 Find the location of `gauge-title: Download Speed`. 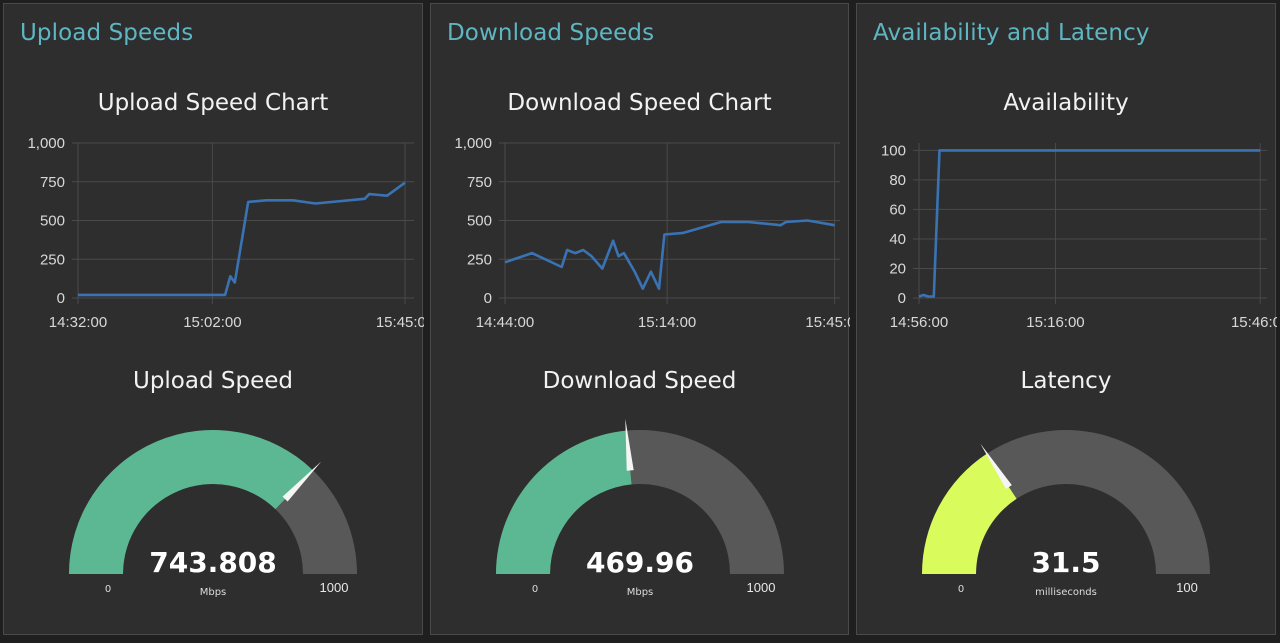

gauge-title: Download Speed is located at coordinates (639, 381).